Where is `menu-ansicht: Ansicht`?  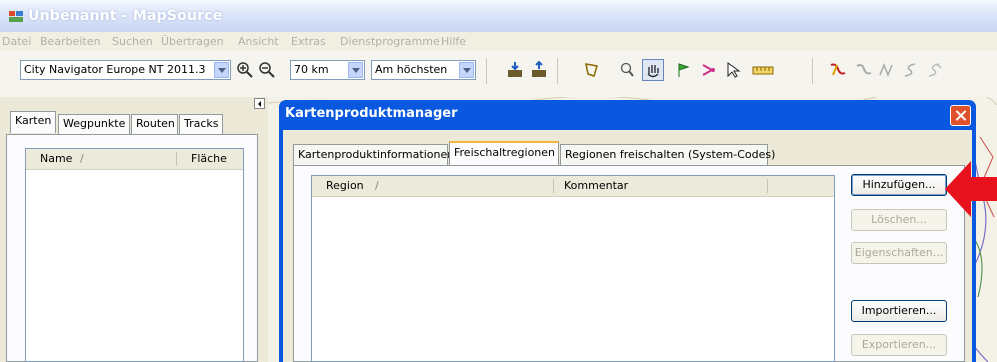
menu-ansicht: Ansicht is located at coordinates (258, 41).